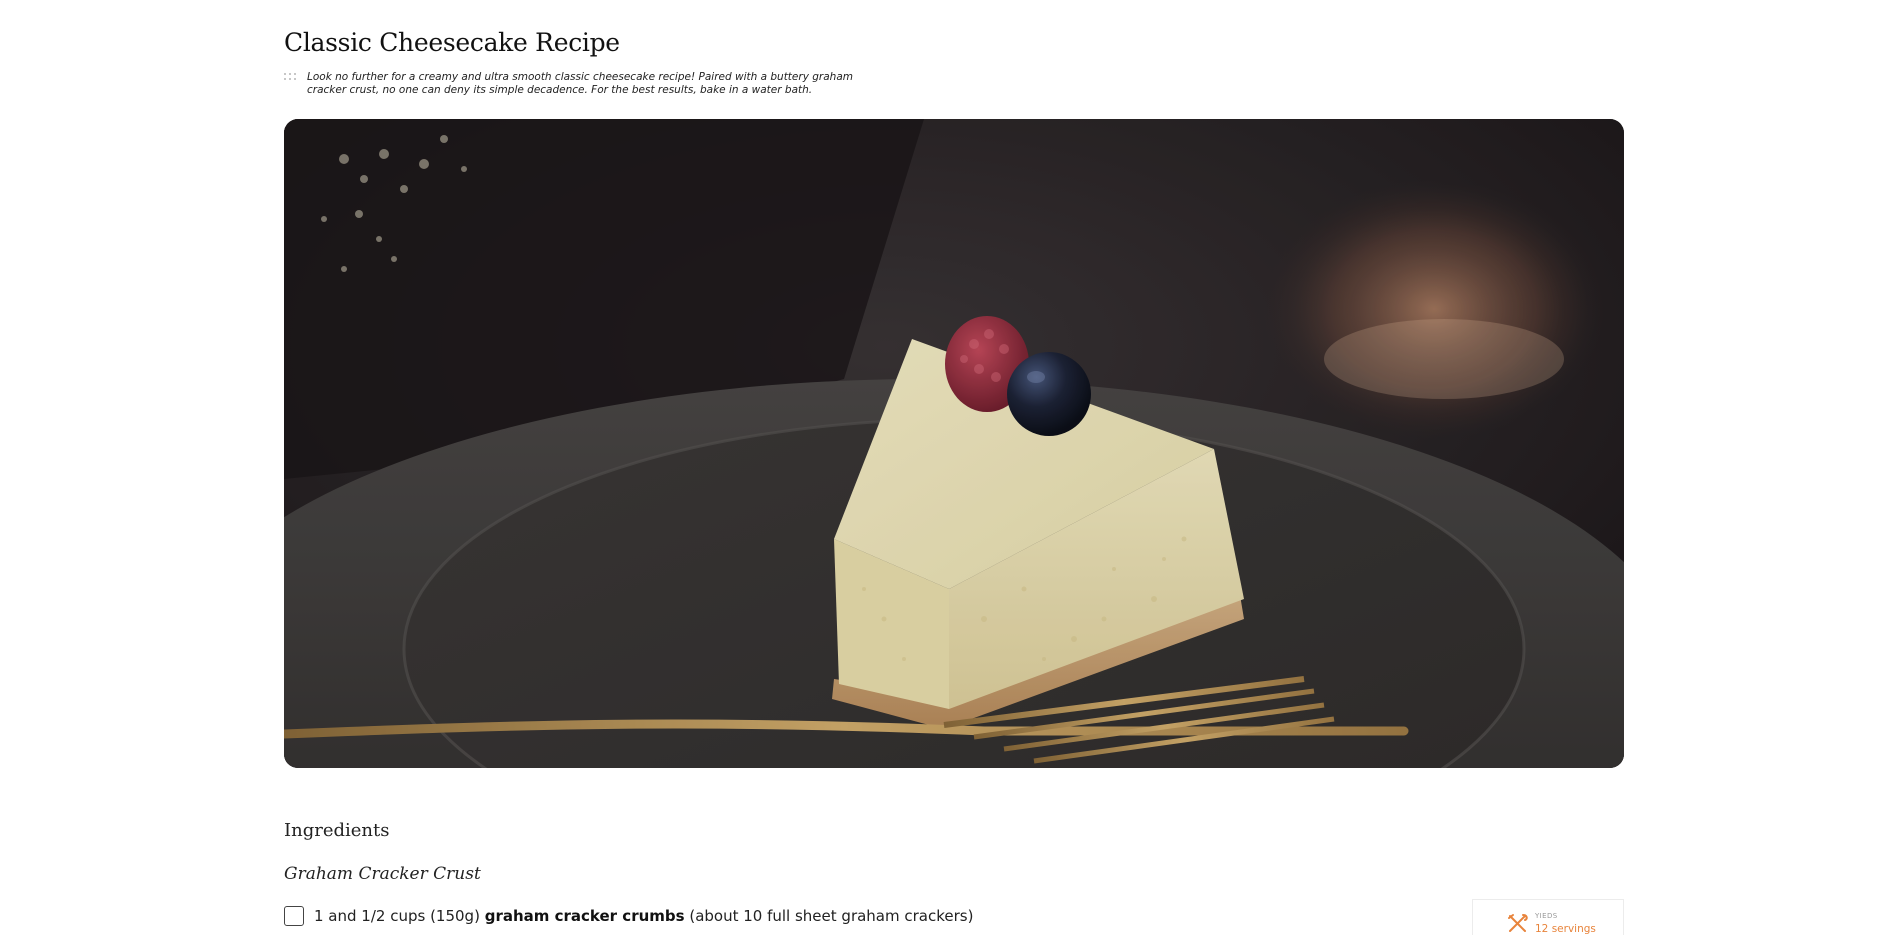  Describe the element at coordinates (831, 916) in the screenshot. I see `ingredient-notes: (about 10 full sheet graham crackers)` at that location.